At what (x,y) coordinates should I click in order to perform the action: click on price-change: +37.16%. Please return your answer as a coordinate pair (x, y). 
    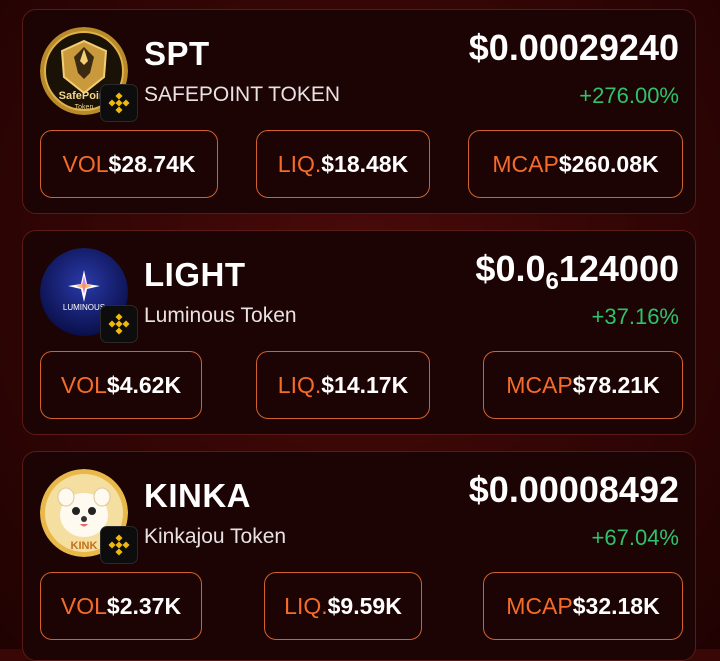
    Looking at the image, I should click on (635, 316).